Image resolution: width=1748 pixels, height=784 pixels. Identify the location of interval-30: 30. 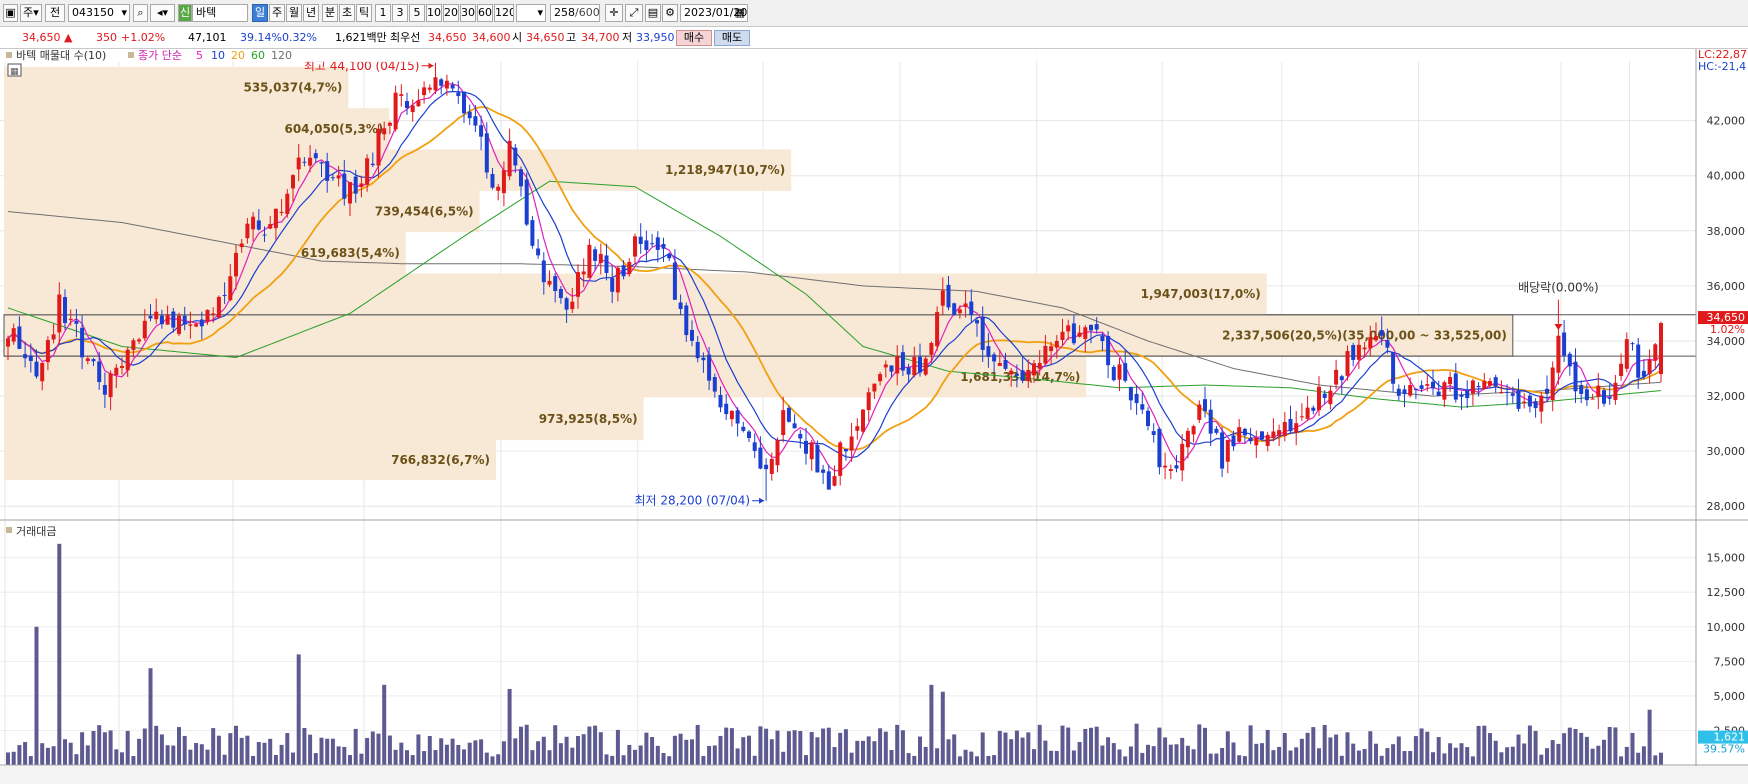
(468, 13).